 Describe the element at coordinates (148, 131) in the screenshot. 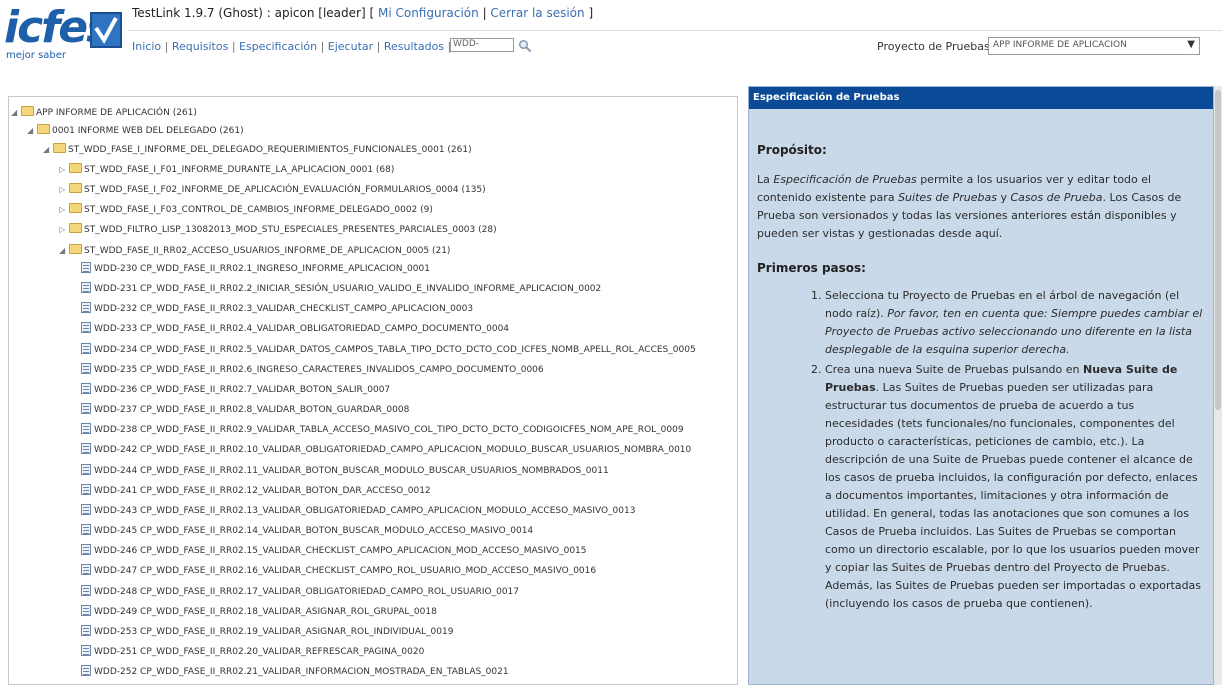

I see `tree-node-label: 0001 INFORME WEB DEL DELEGADO (261)` at that location.